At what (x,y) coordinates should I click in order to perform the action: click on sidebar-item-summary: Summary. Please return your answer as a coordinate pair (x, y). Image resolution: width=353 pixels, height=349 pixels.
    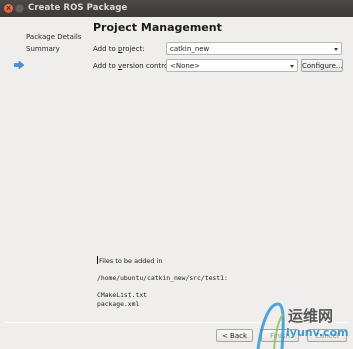
    Looking at the image, I should click on (43, 49).